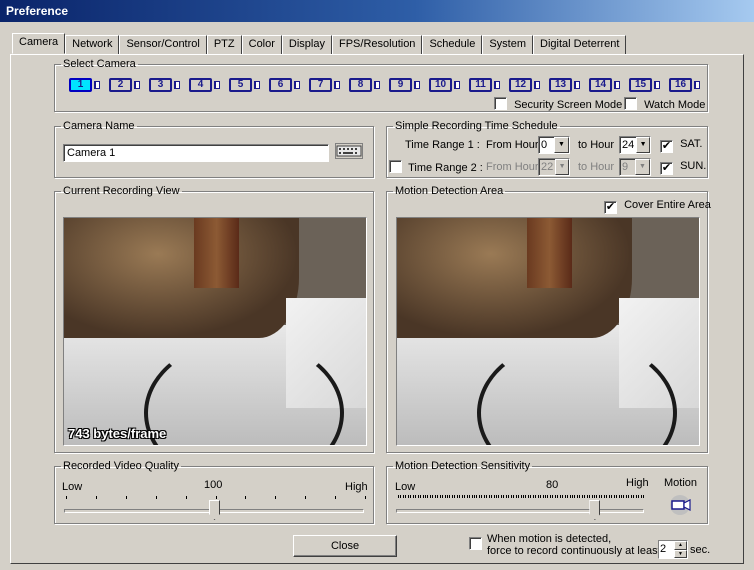 The image size is (754, 570). What do you see at coordinates (574, 551) in the screenshot?
I see `force-record-line2: force to record continuously at least` at bounding box center [574, 551].